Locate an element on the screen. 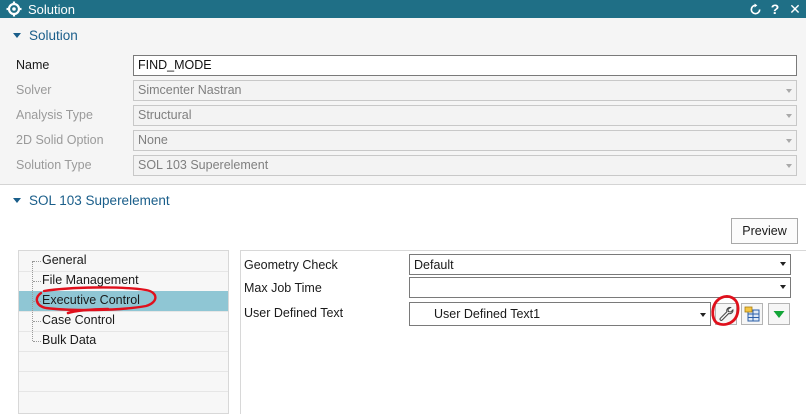 This screenshot has width=806, height=414. section-title: SOL 103 Superelement is located at coordinates (99, 200).